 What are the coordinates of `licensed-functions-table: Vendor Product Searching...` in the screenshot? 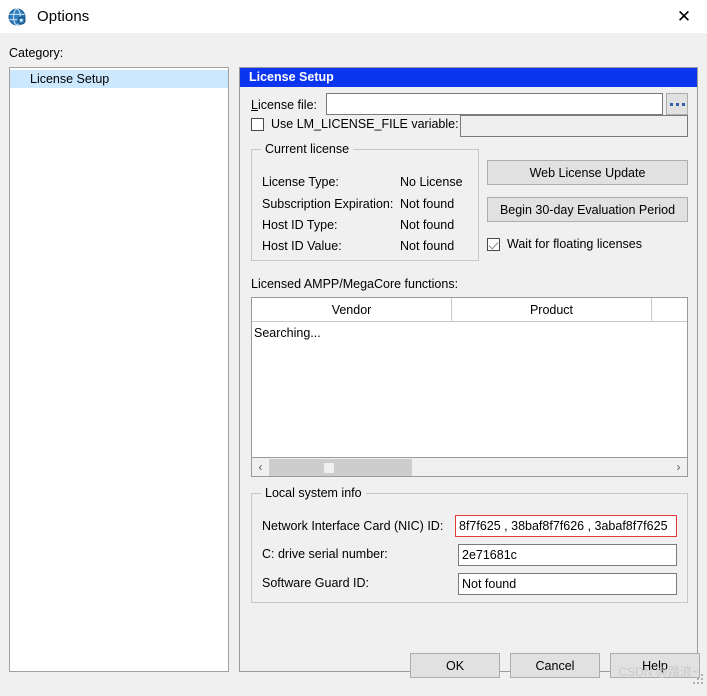 It's located at (469, 377).